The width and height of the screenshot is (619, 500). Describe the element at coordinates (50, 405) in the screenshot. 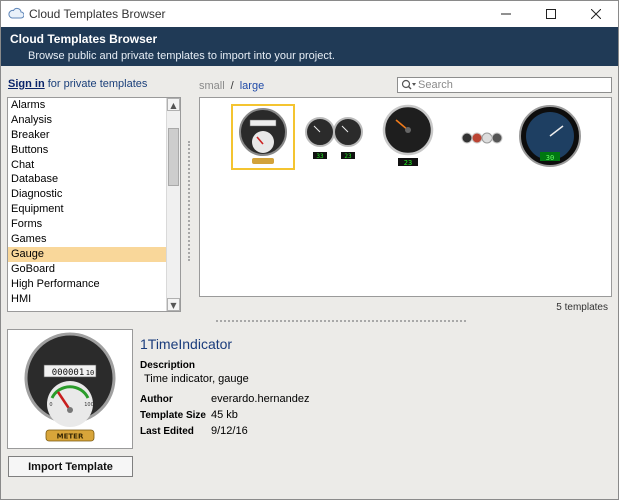

I see `preview-scale-low: 0` at that location.